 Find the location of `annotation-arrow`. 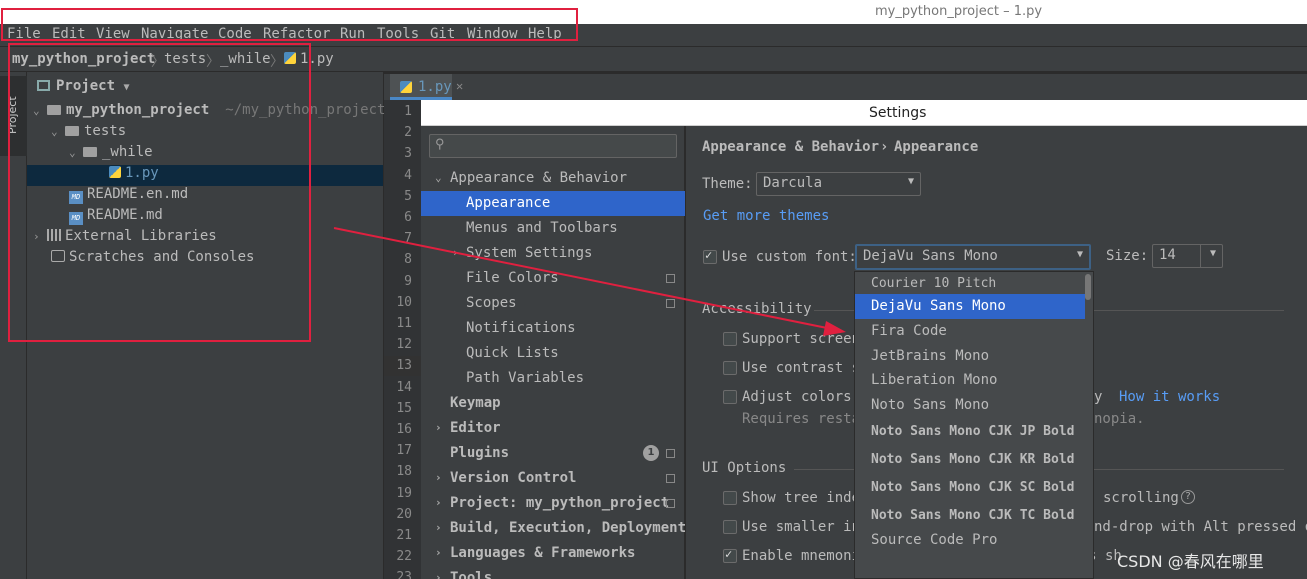

annotation-arrow is located at coordinates (589, 281).